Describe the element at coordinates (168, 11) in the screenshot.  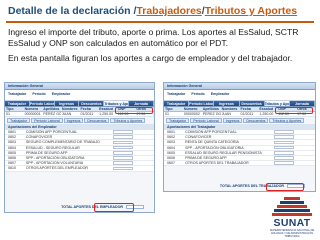
I see `breadcrumb-trabajadores: Trabajadores` at that location.